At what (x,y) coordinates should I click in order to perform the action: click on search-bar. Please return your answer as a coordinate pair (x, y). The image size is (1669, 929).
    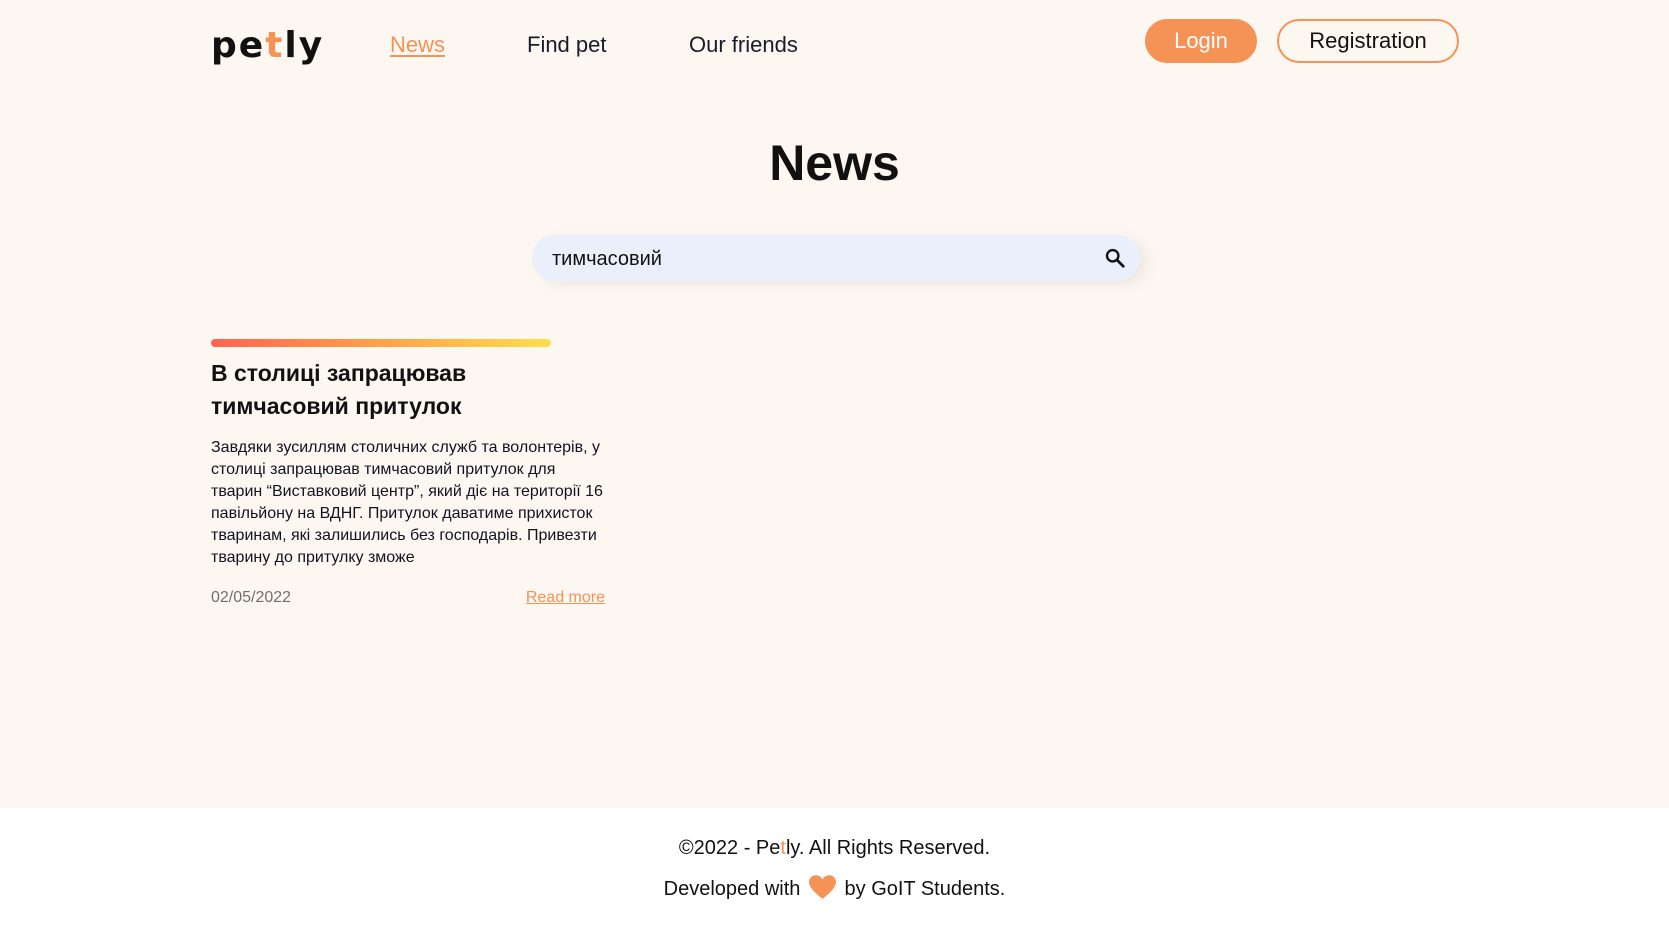
    Looking at the image, I should click on (836, 259).